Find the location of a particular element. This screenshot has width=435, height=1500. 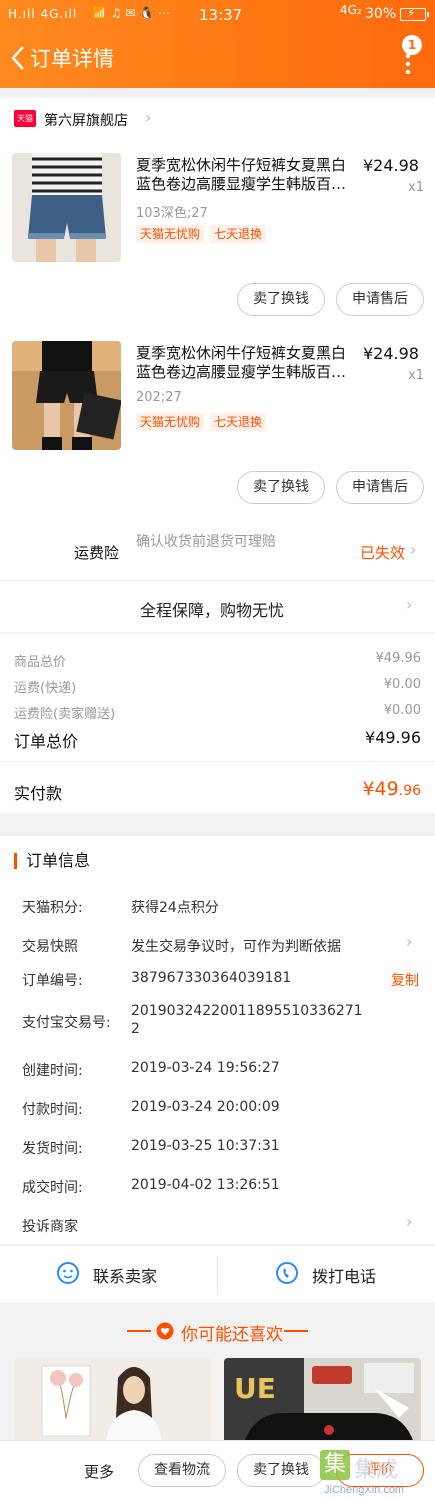

order-number-label: 订单编号: is located at coordinates (52, 981).